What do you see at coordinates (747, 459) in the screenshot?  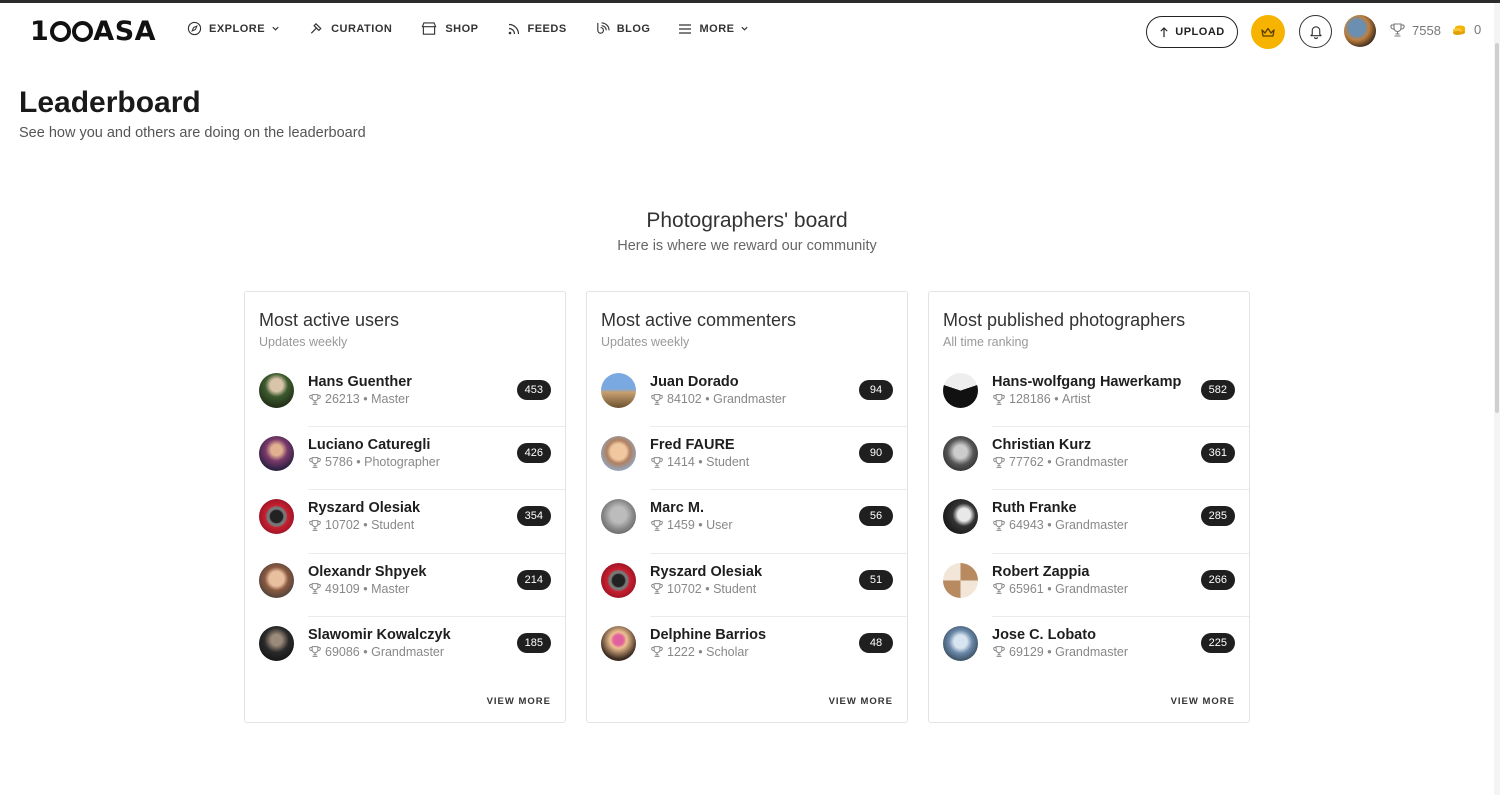 I see `leaderboard-row: Fred FAURE 1414 • Student 90` at bounding box center [747, 459].